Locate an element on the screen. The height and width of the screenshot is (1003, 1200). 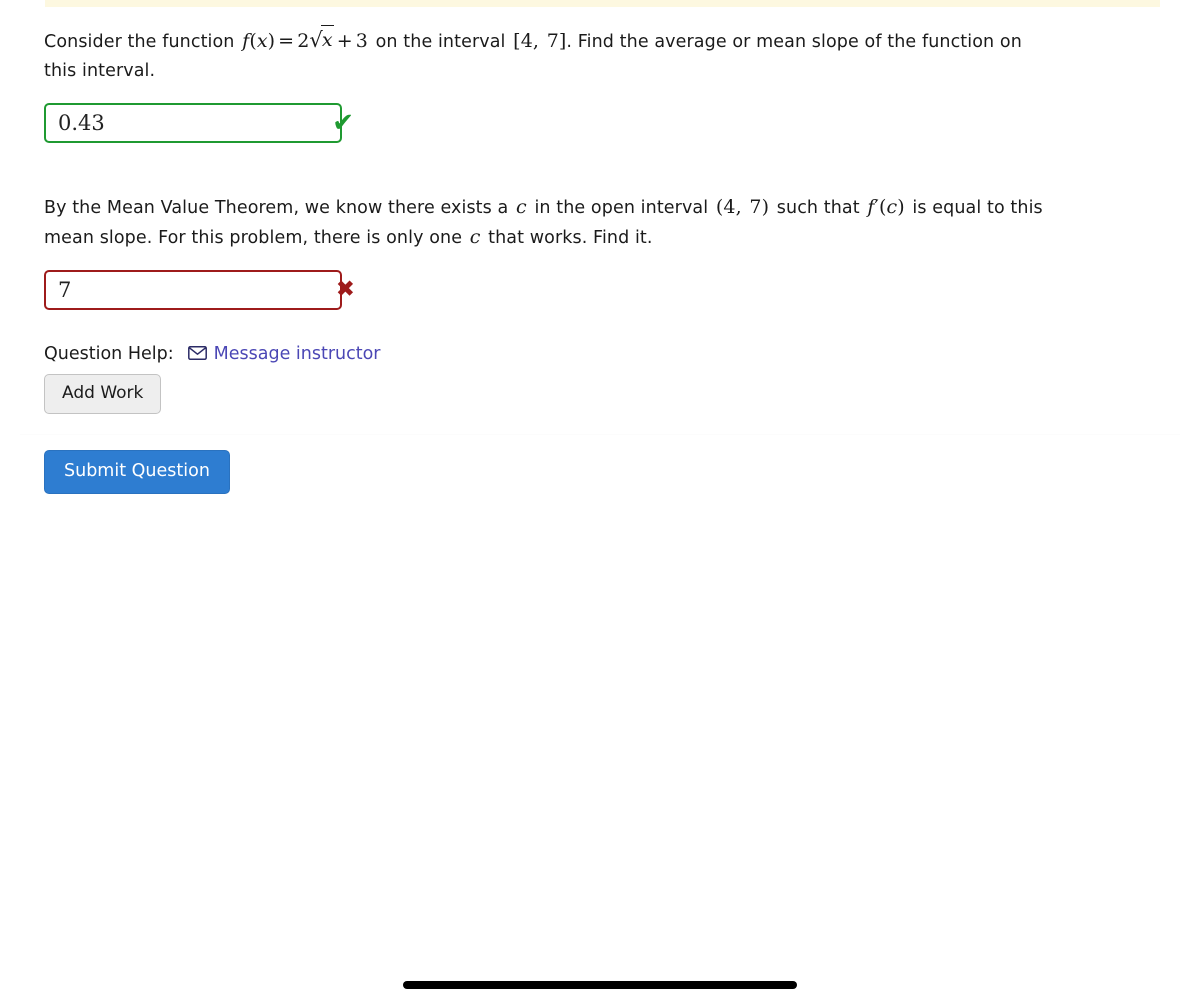
function-variable: x is located at coordinates (262, 41).